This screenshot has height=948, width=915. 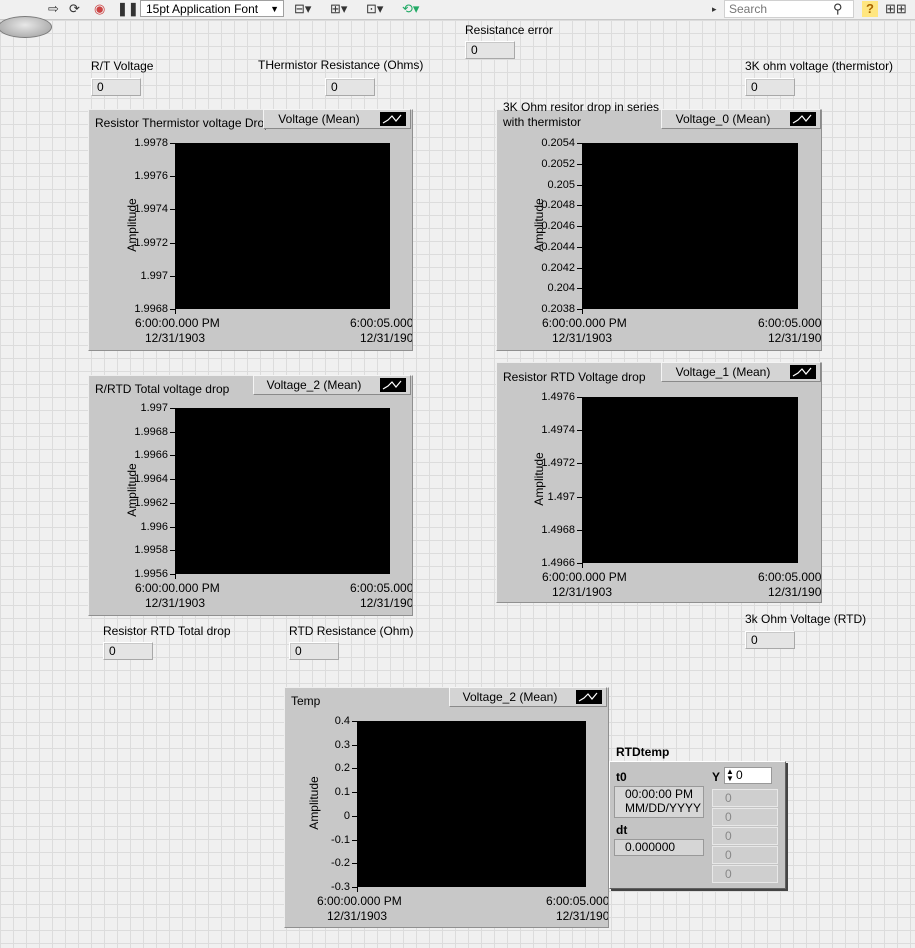 What do you see at coordinates (558, 143) in the screenshot?
I see `y-tick-label: 0.2054` at bounding box center [558, 143].